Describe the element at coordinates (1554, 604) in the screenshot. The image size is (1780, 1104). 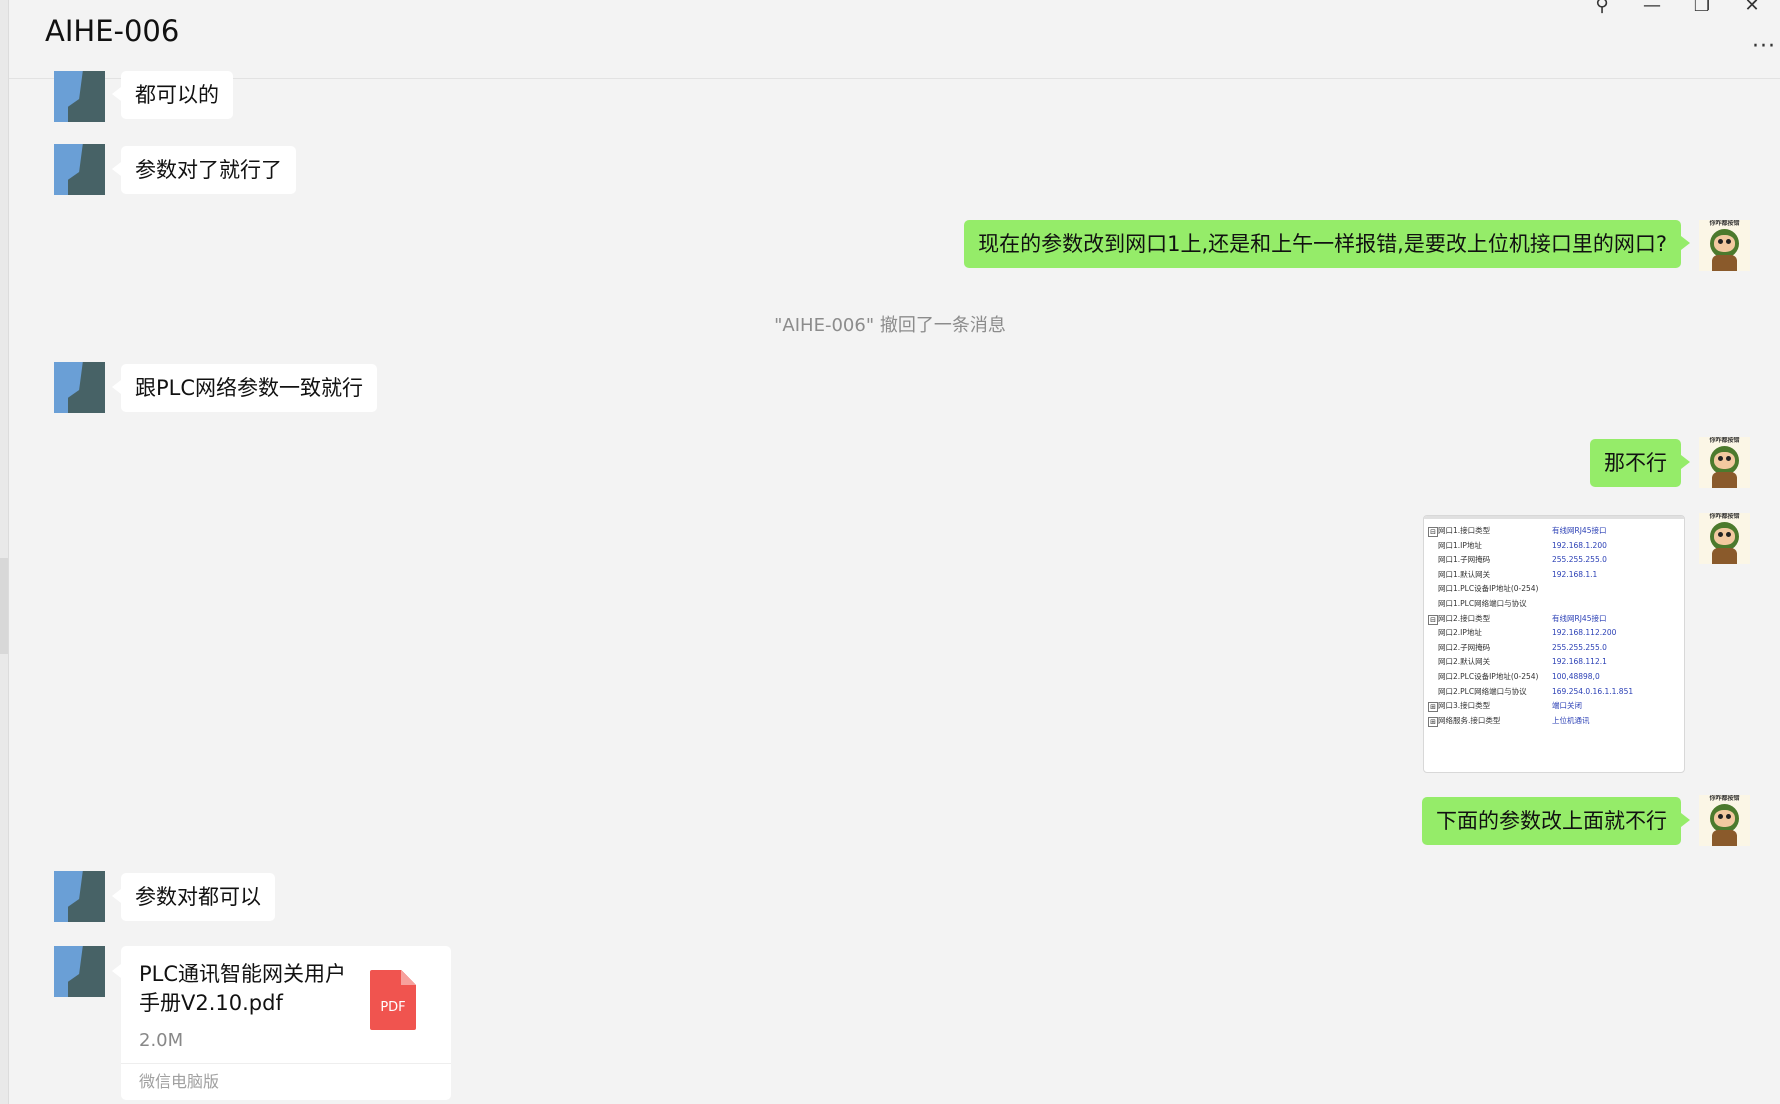
I see `screenshot-row: 网口1.PLC网络端口与协议` at that location.